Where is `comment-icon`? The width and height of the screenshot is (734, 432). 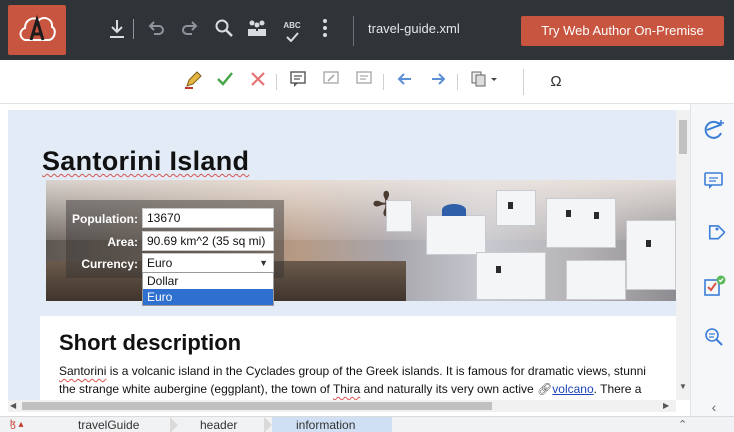
comment-icon is located at coordinates (298, 82).